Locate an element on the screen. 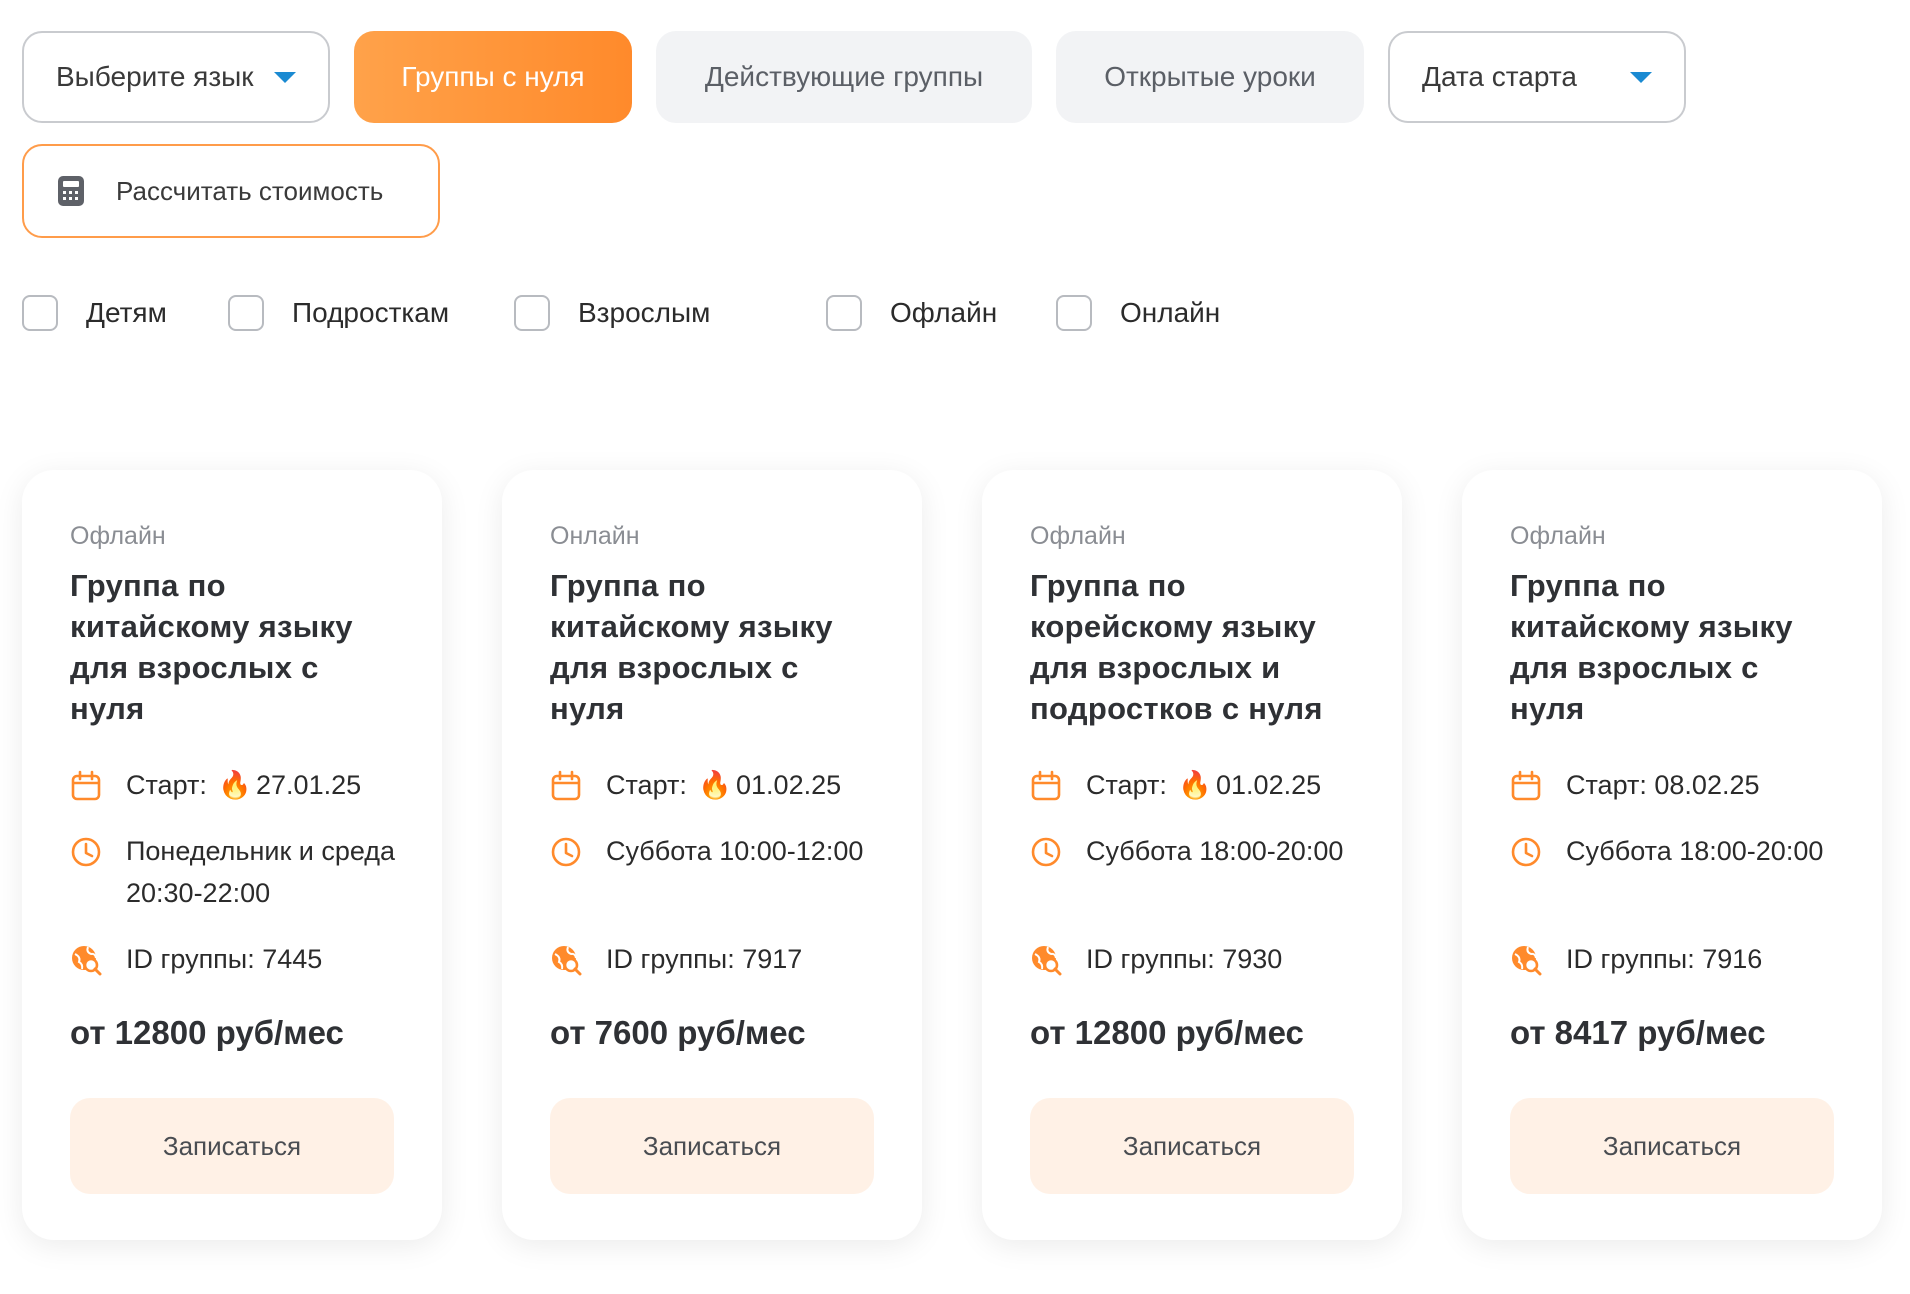 This screenshot has width=1910, height=1294. schedule-text: Суббота 10:00-12:00 is located at coordinates (735, 851).